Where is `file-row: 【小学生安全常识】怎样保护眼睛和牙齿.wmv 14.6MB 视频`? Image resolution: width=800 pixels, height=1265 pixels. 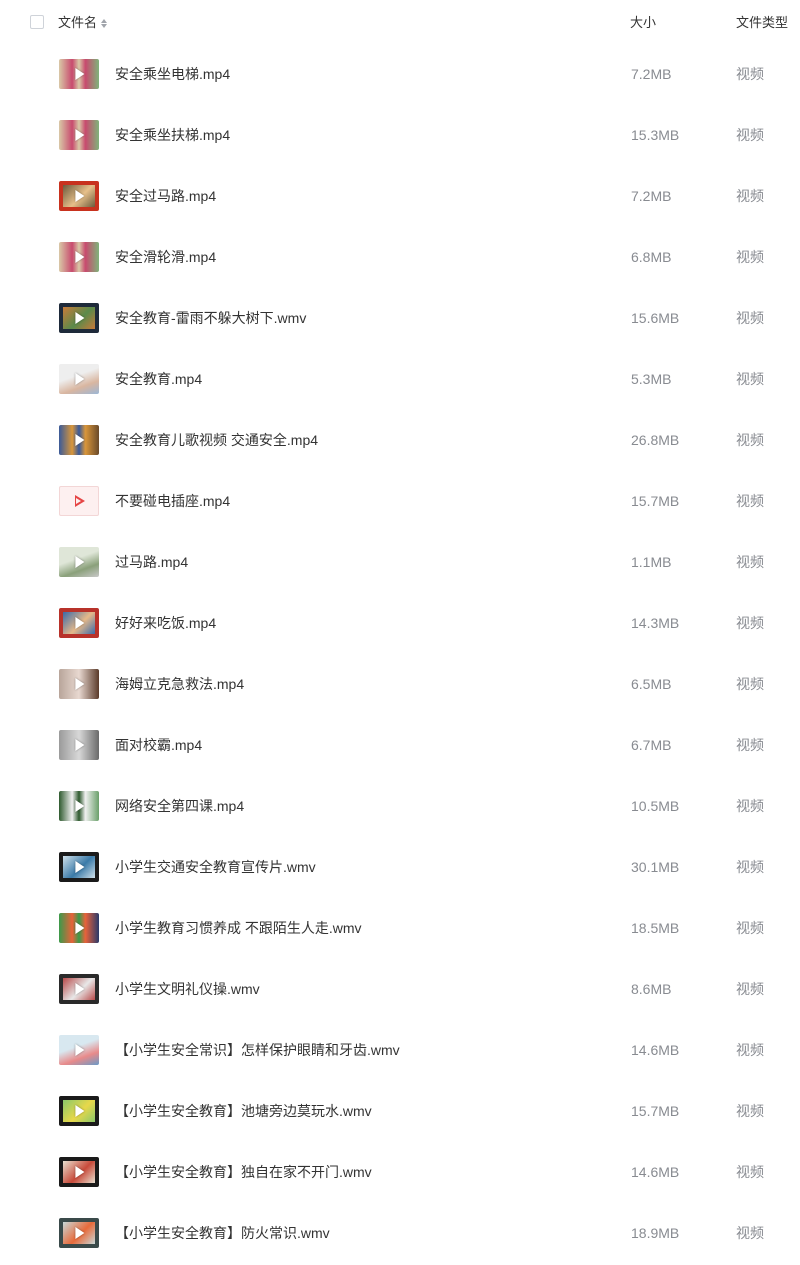
file-row: 【小学生安全常识】怎样保护眼睛和牙齿.wmv 14.6MB 视频 is located at coordinates (400, 1050).